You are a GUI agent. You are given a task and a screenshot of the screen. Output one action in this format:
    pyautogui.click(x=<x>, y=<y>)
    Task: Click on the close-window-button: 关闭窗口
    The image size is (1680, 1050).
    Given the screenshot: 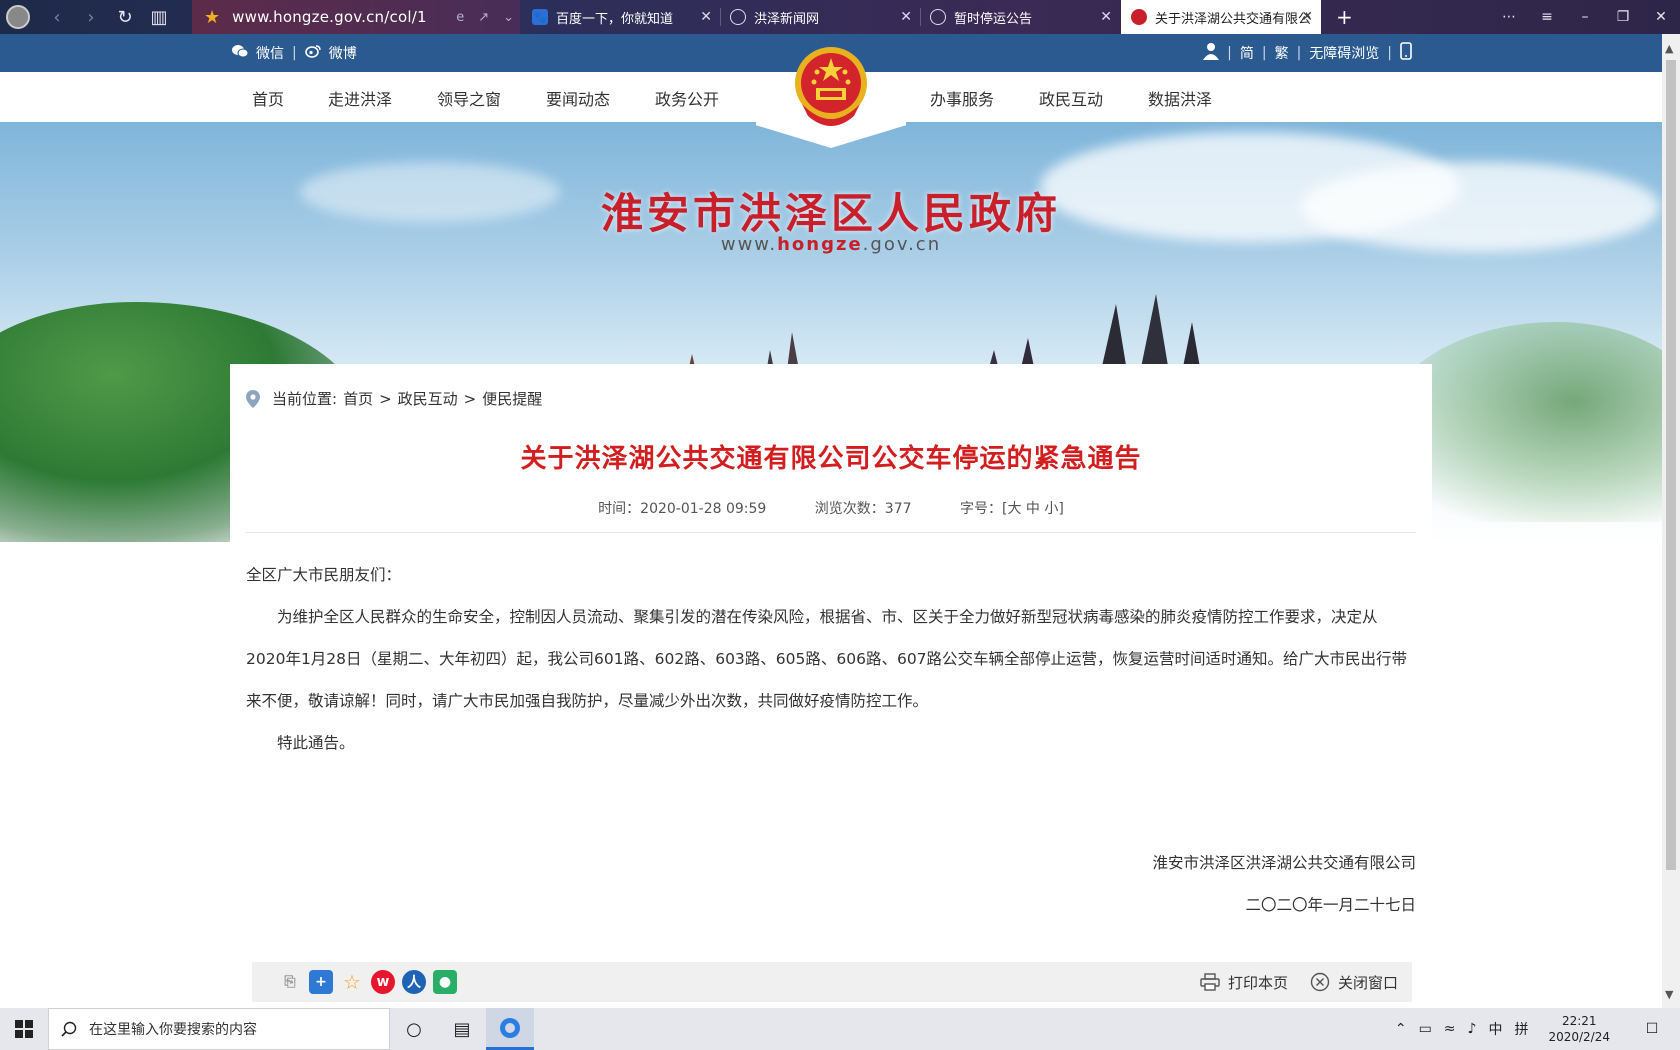 What is the action you would take?
    pyautogui.click(x=1354, y=982)
    